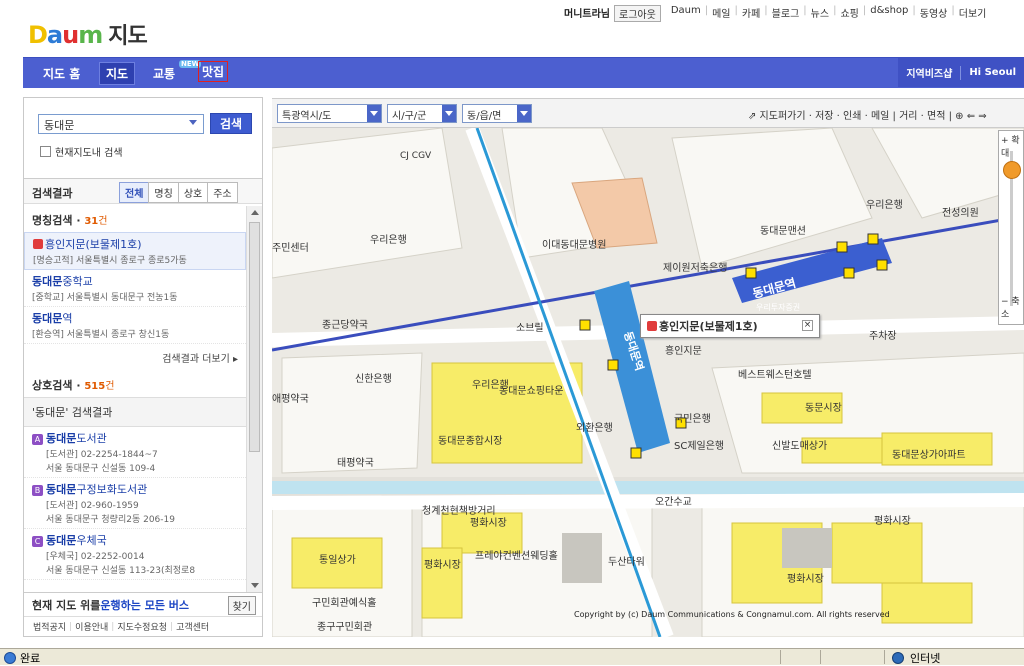 This screenshot has width=1024, height=666. Describe the element at coordinates (59, 125) in the screenshot. I see `search-input-value: 동대문` at that location.